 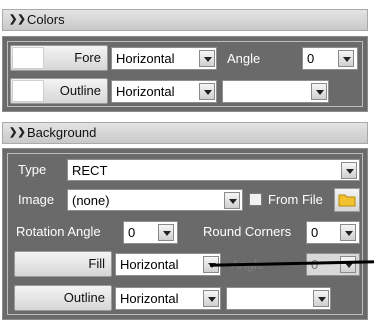 I want to click on round-corners-value: 0, so click(x=315, y=232).